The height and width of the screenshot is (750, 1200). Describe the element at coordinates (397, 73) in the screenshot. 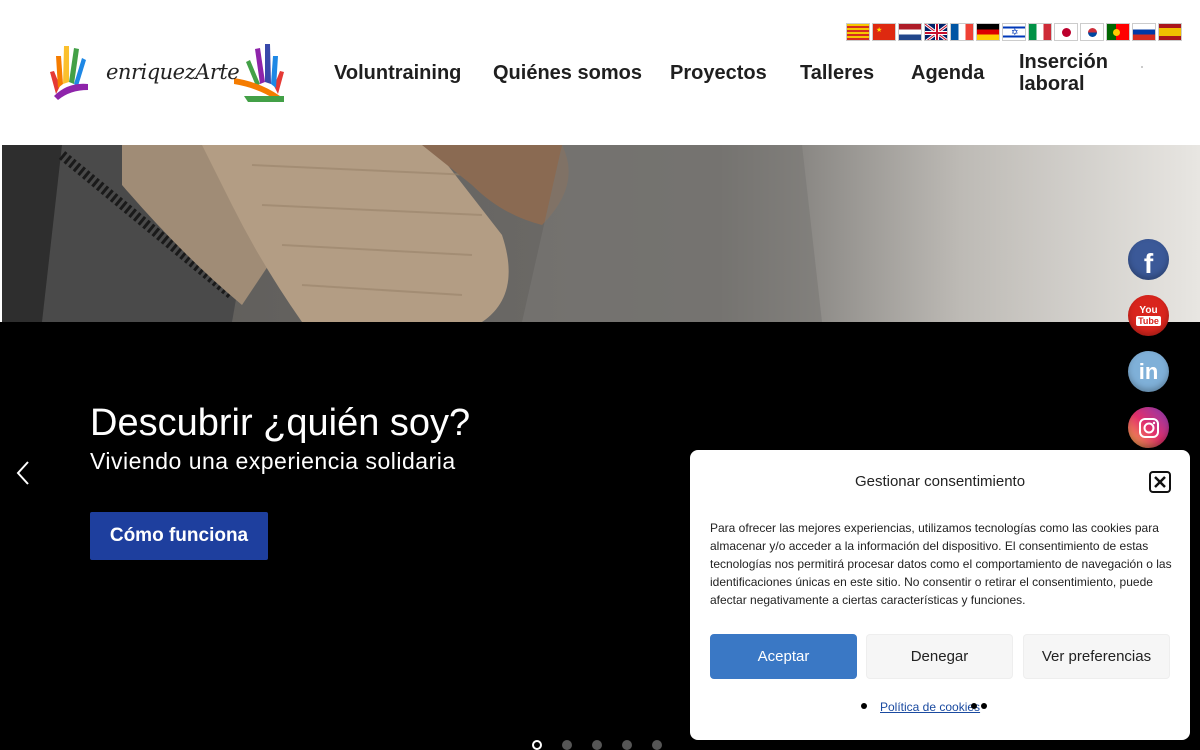

I see `nav-voluntraining: Voluntraining` at that location.